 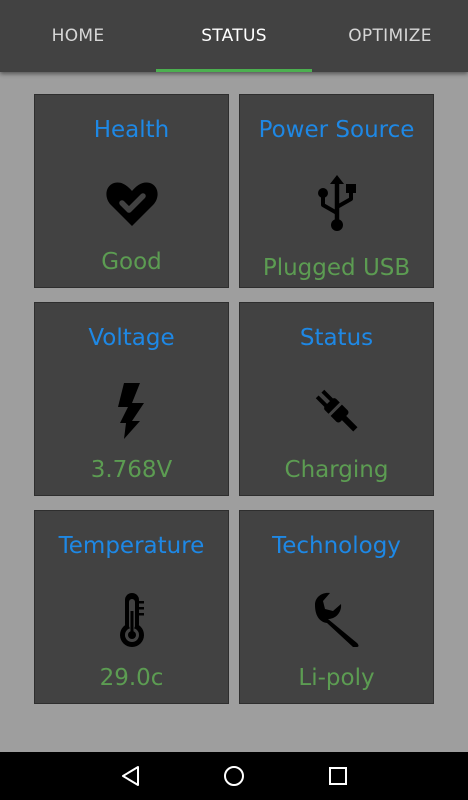 What do you see at coordinates (337, 411) in the screenshot?
I see `plug-icon` at bounding box center [337, 411].